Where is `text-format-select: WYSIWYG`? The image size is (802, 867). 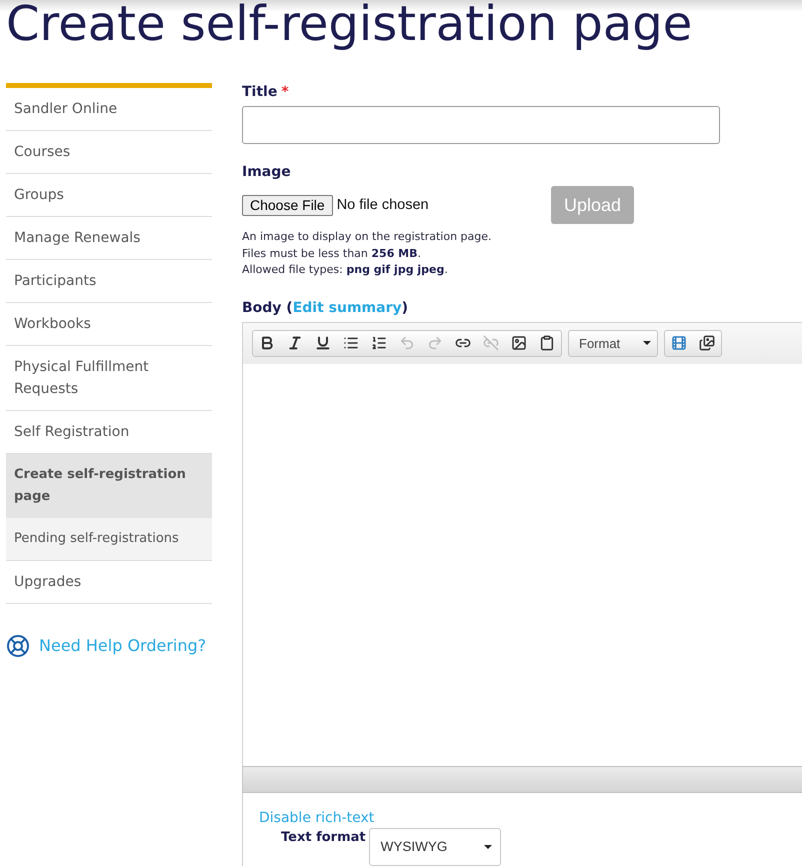 text-format-select: WYSIWYG is located at coordinates (434, 847).